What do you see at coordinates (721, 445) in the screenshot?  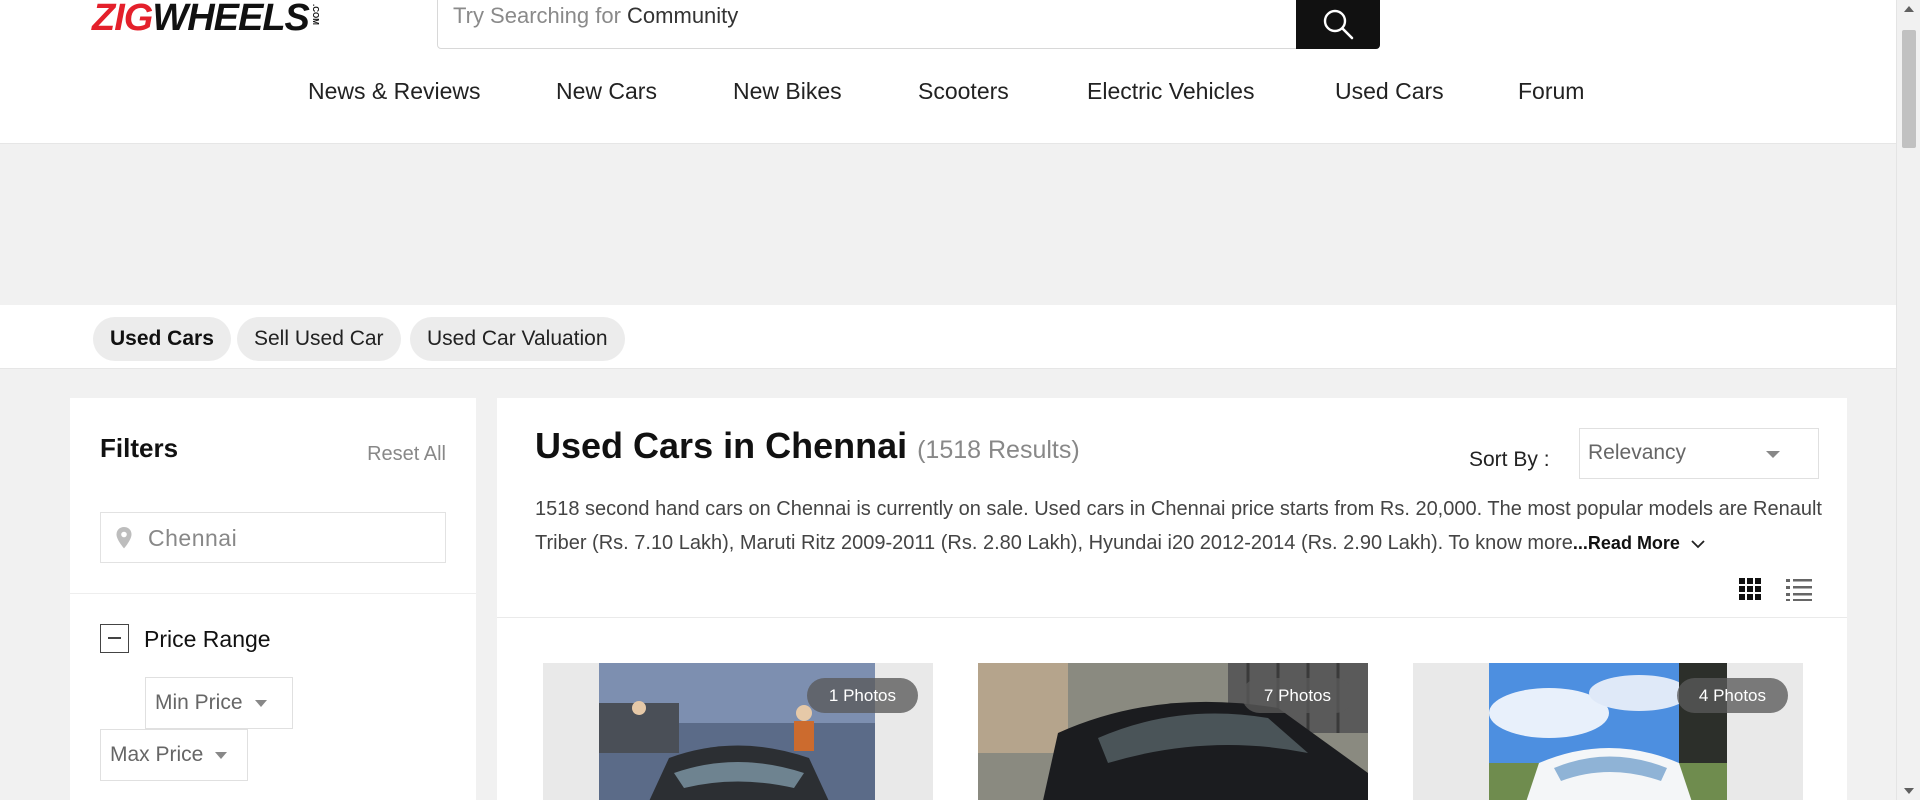 I see `page-title-text: Used Cars in Chennai` at bounding box center [721, 445].